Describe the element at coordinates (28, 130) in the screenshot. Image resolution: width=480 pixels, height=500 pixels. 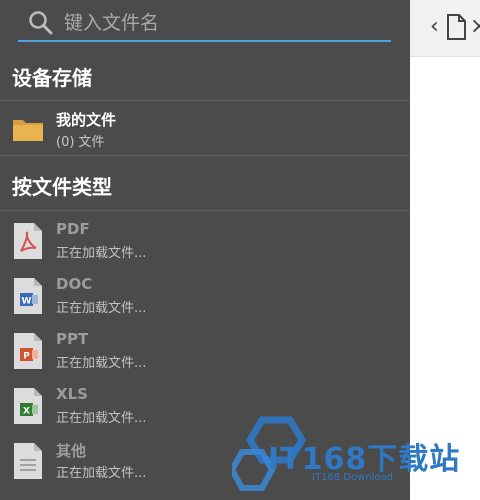
I see `folder-icon` at that location.